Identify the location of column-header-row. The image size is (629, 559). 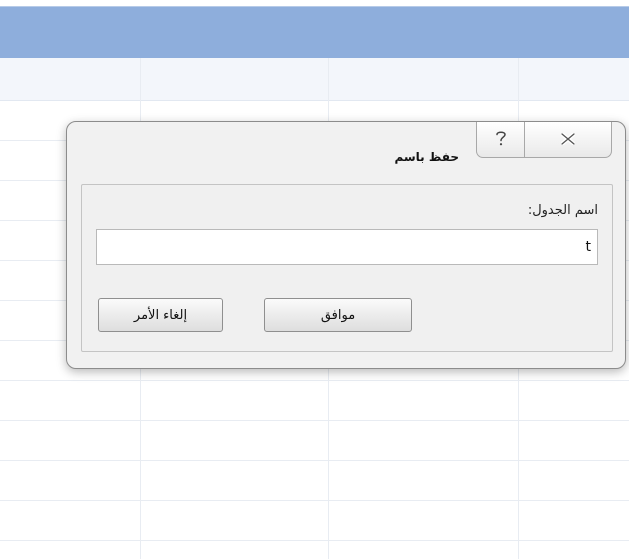
(314, 79).